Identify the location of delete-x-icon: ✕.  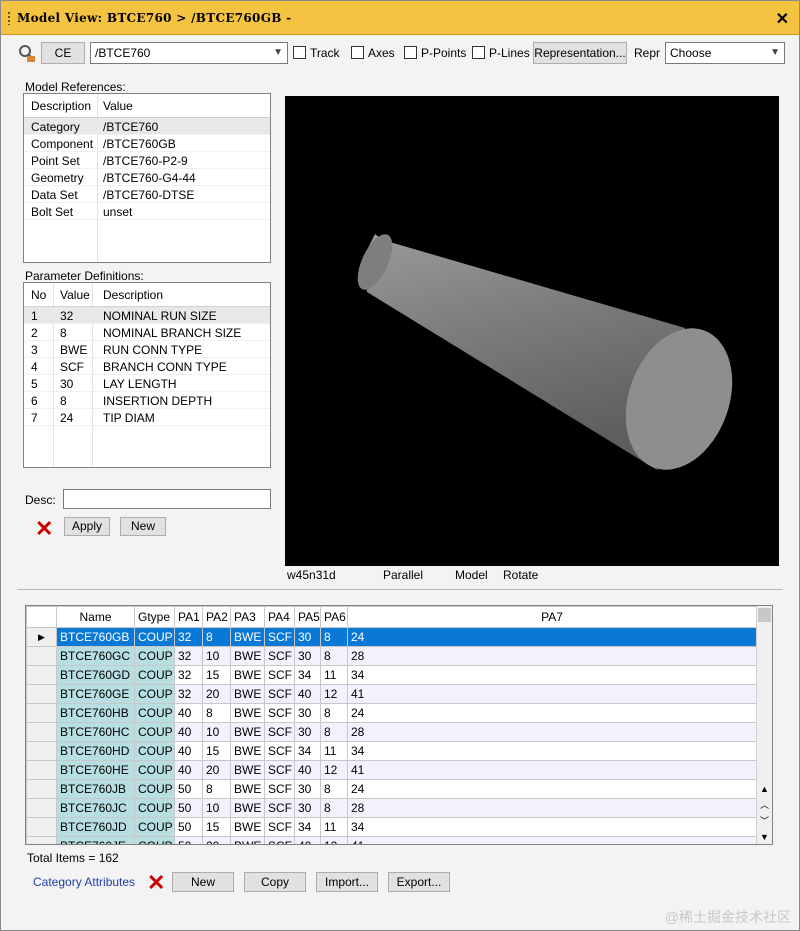
(44, 529).